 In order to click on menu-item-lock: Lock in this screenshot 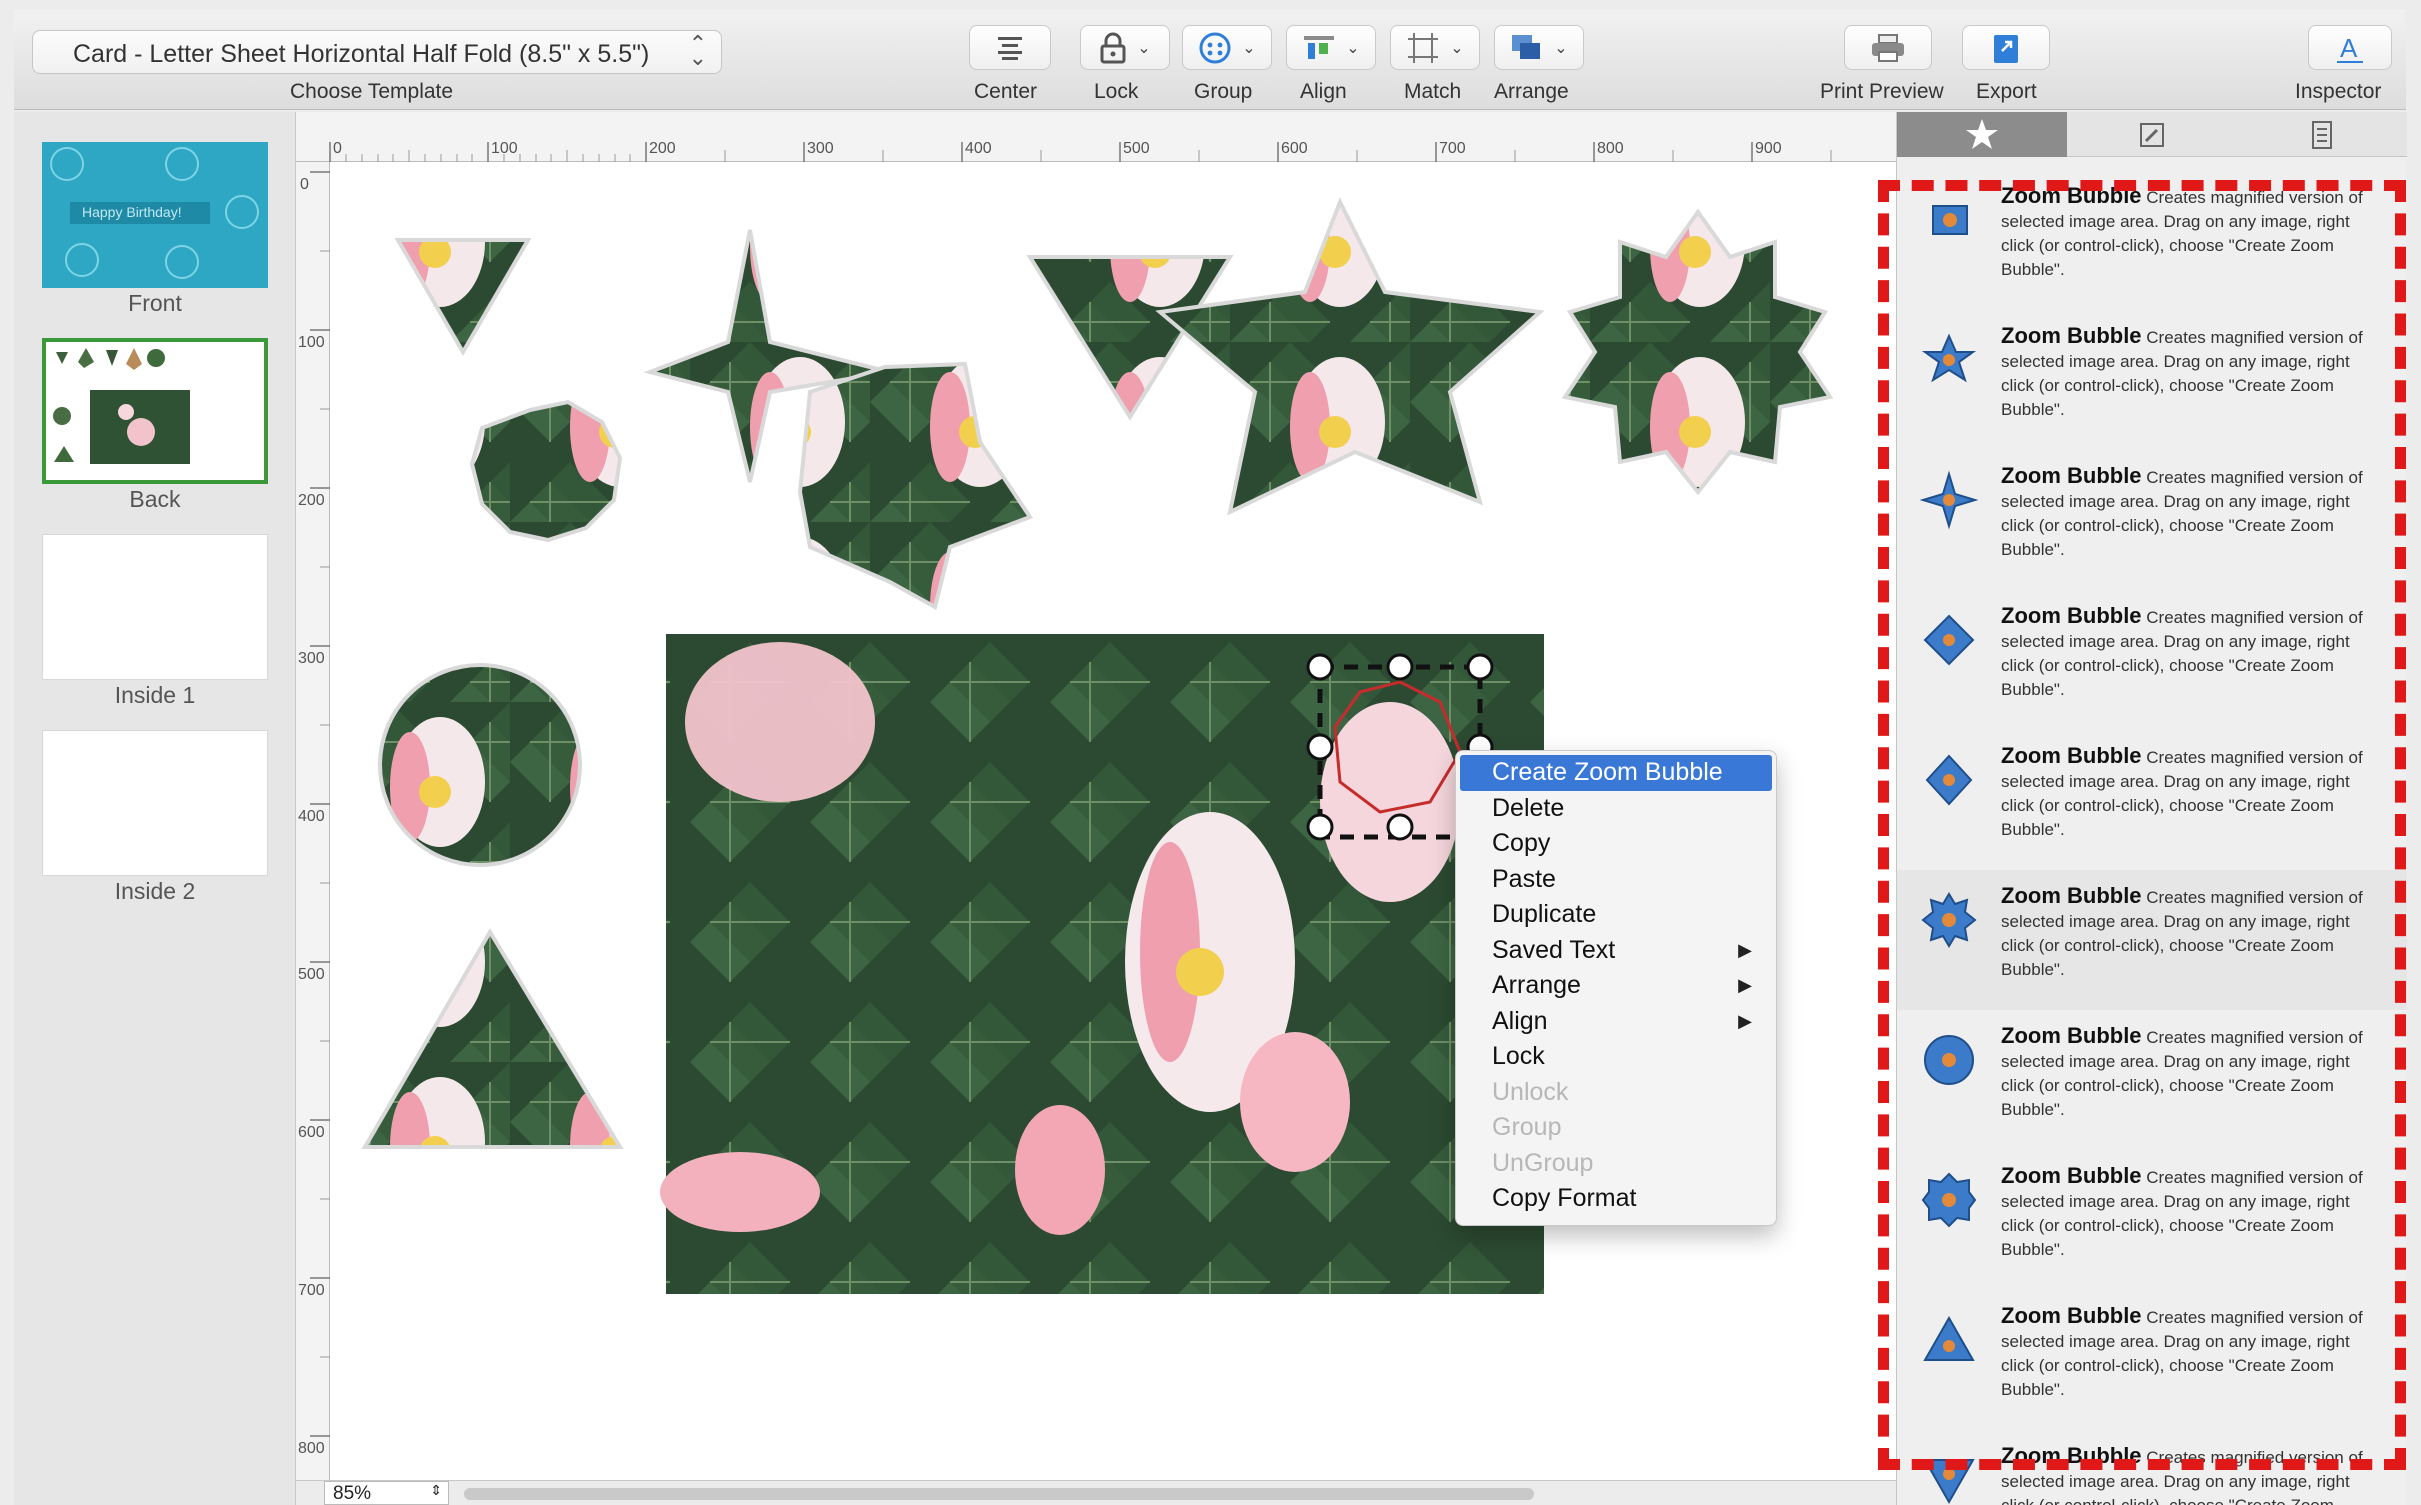, I will do `click(1616, 1057)`.